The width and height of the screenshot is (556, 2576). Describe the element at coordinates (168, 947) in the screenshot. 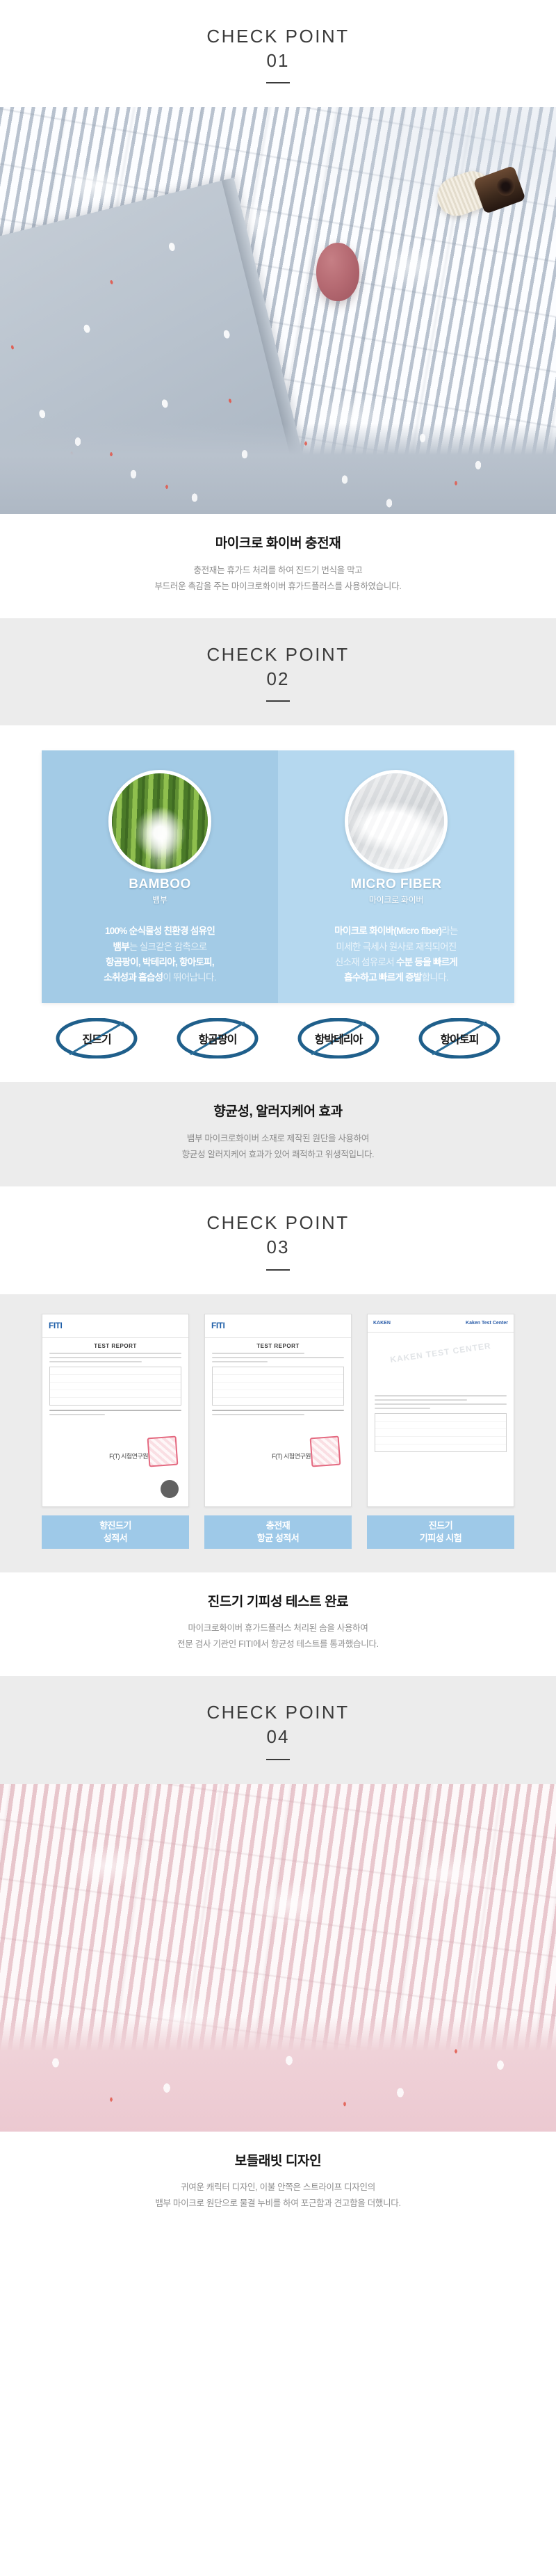

I see `bamboo-desc-2s: 는 실크같은 감촉으로` at that location.